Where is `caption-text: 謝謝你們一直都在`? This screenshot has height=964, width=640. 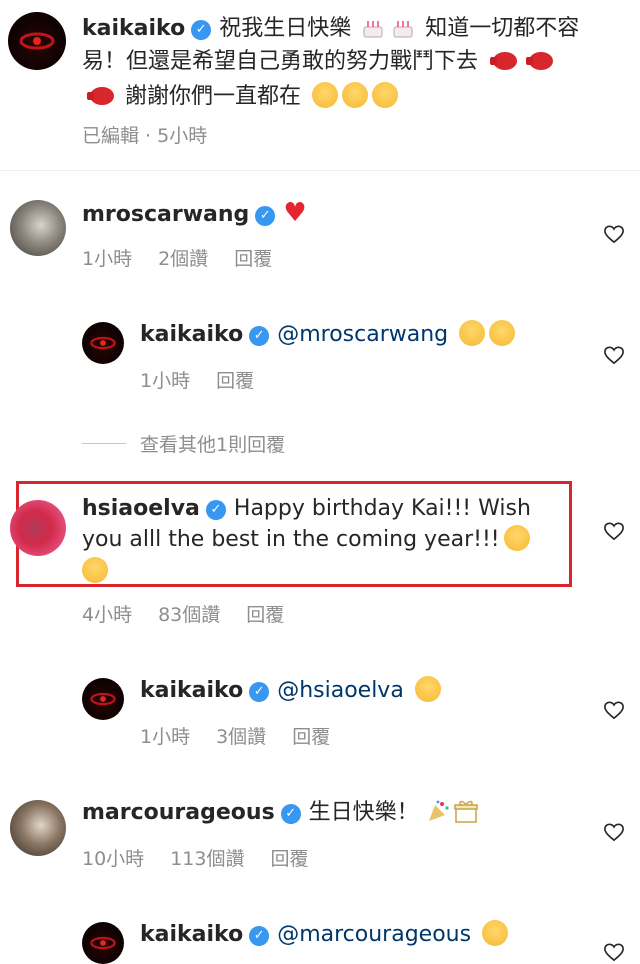 caption-text: 謝謝你們一直都在 is located at coordinates (213, 96).